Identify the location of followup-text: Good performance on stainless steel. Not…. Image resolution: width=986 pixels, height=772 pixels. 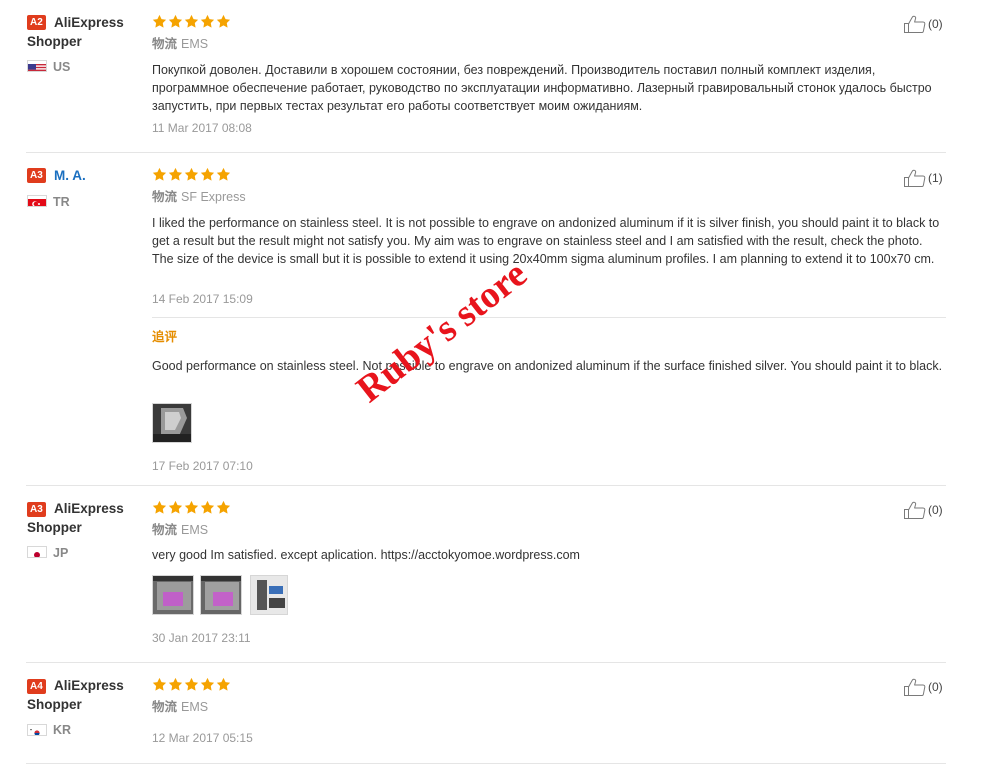
(547, 366).